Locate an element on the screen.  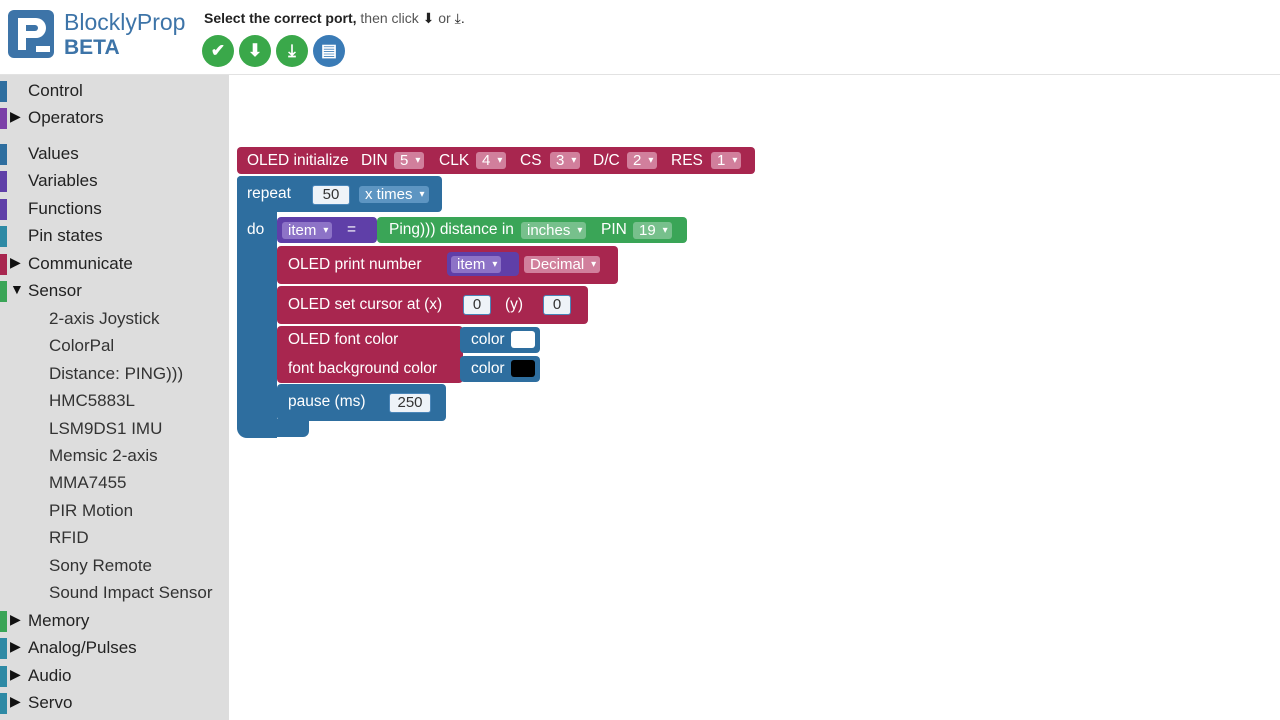
repeat-mode-dropdown: x times is located at coordinates (394, 194).